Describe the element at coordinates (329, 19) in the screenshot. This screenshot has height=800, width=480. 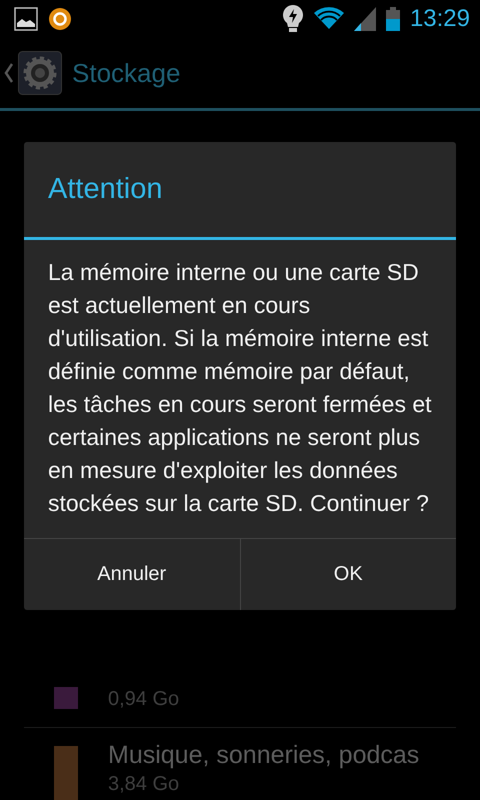
I see `wifi-icon` at that location.